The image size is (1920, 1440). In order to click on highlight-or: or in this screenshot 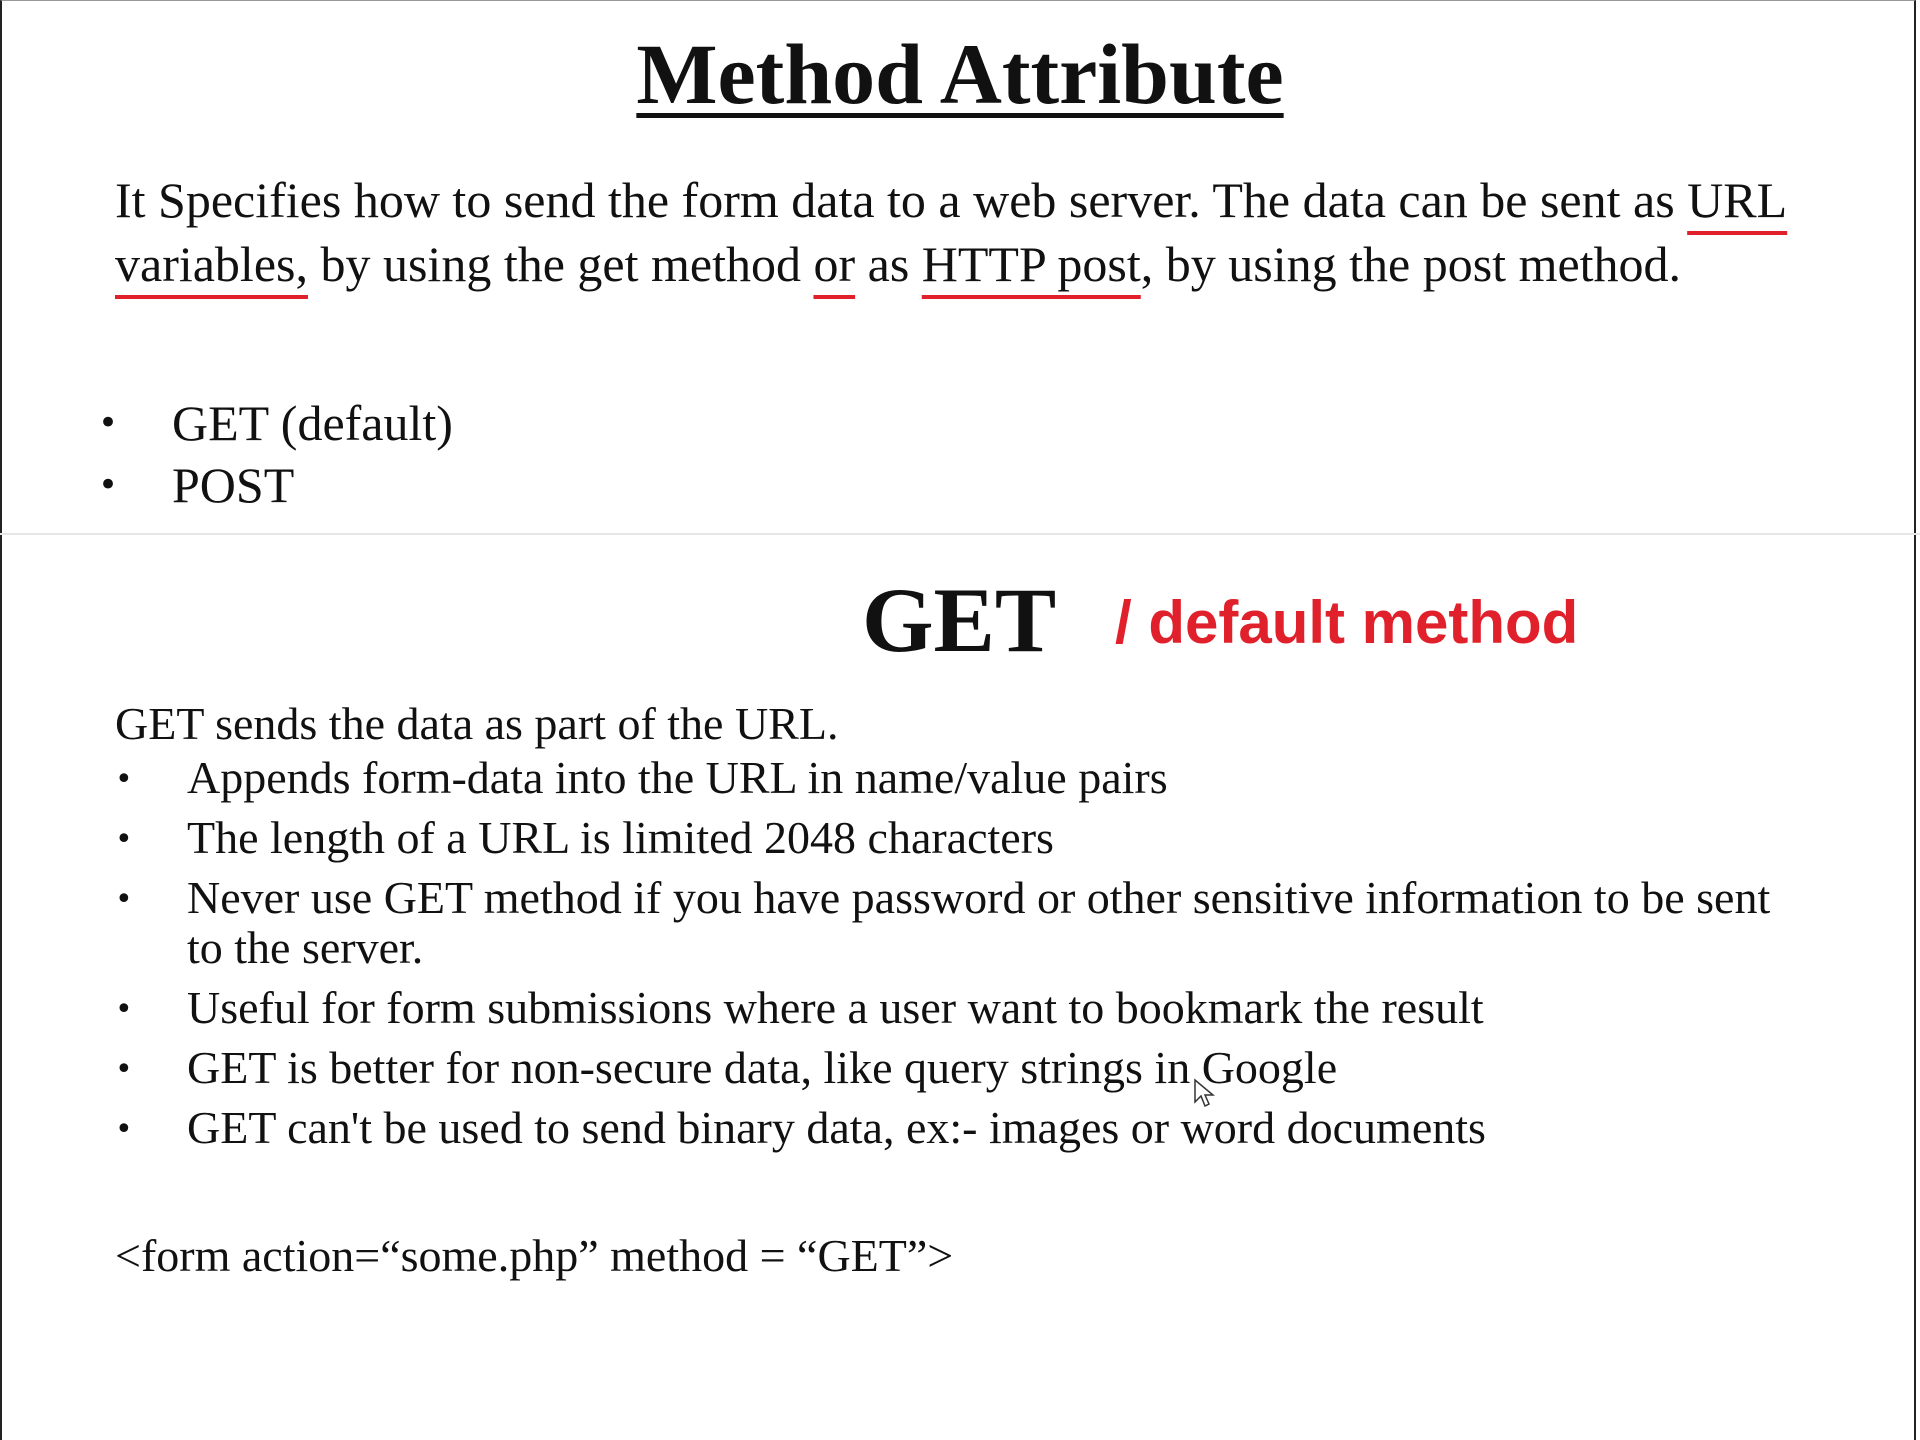, I will do `click(834, 264)`.